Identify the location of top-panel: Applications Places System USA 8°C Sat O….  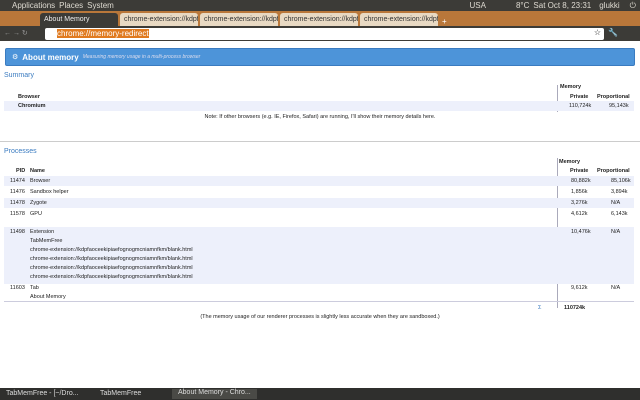
(320, 5).